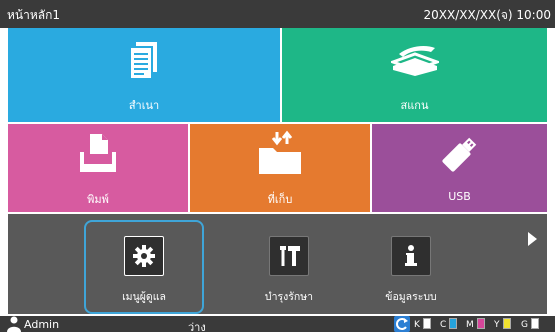 This screenshot has height=336, width=555. I want to click on gear-icon, so click(144, 256).